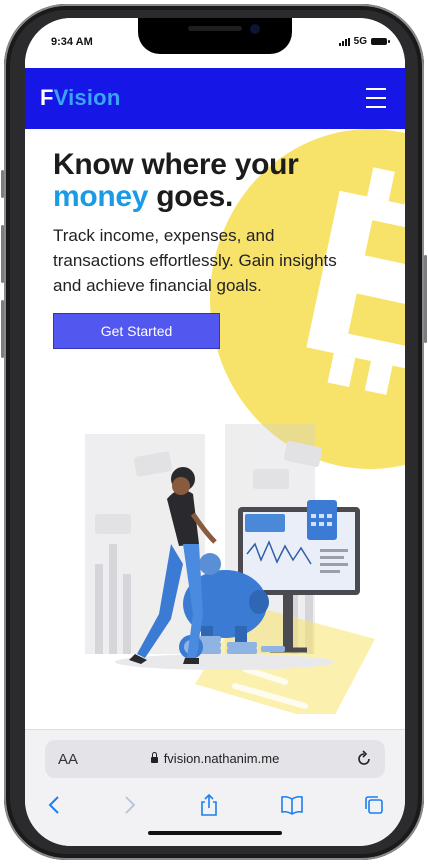  Describe the element at coordinates (255, 29) in the screenshot. I see `camera` at that location.